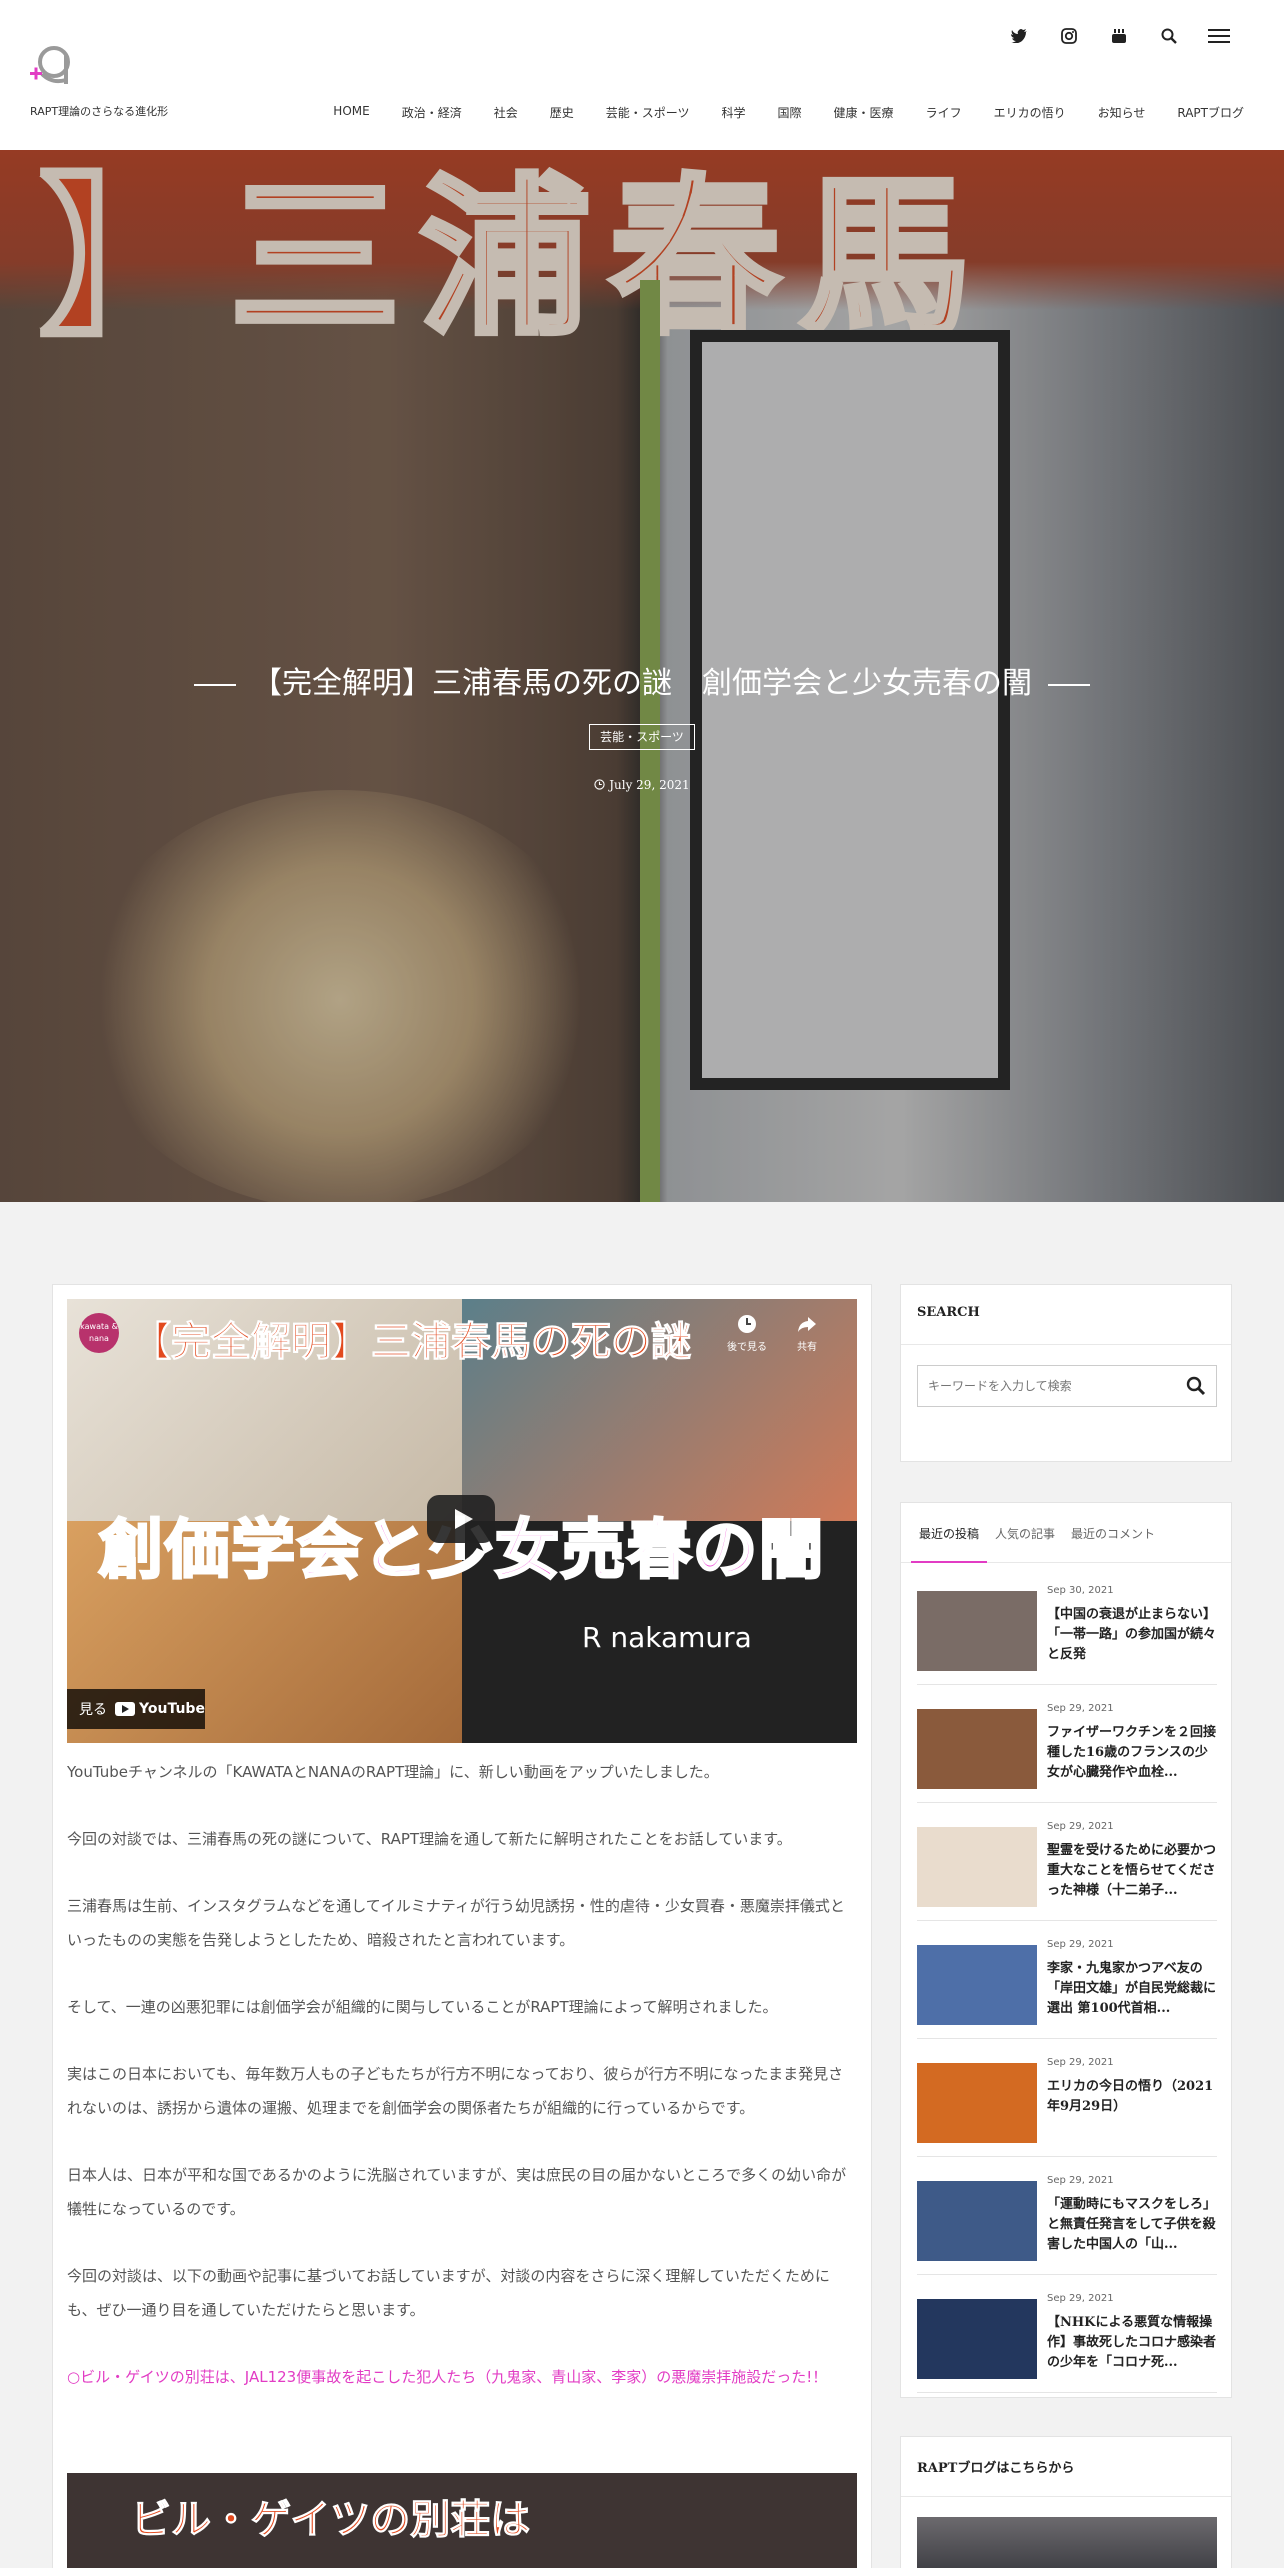  Describe the element at coordinates (1030, 112) in the screenshot. I see `nav-erika: エリカの悟り` at that location.